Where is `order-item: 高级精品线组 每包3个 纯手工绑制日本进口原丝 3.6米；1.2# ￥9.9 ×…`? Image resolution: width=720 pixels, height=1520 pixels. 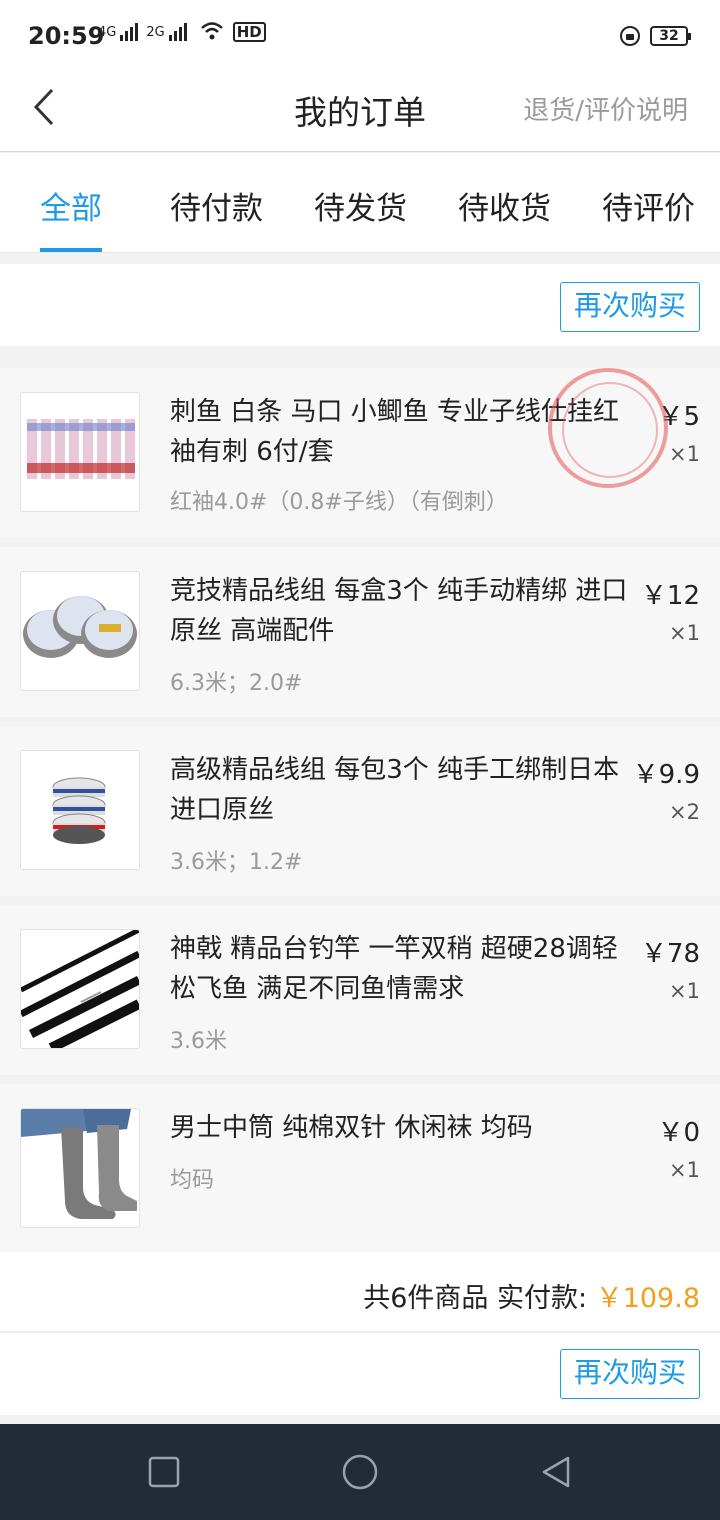
order-item: 高级精品线组 每包3个 纯手工绑制日本进口原丝 3.6米；1.2# ￥9.9 ×… is located at coordinates (360, 811).